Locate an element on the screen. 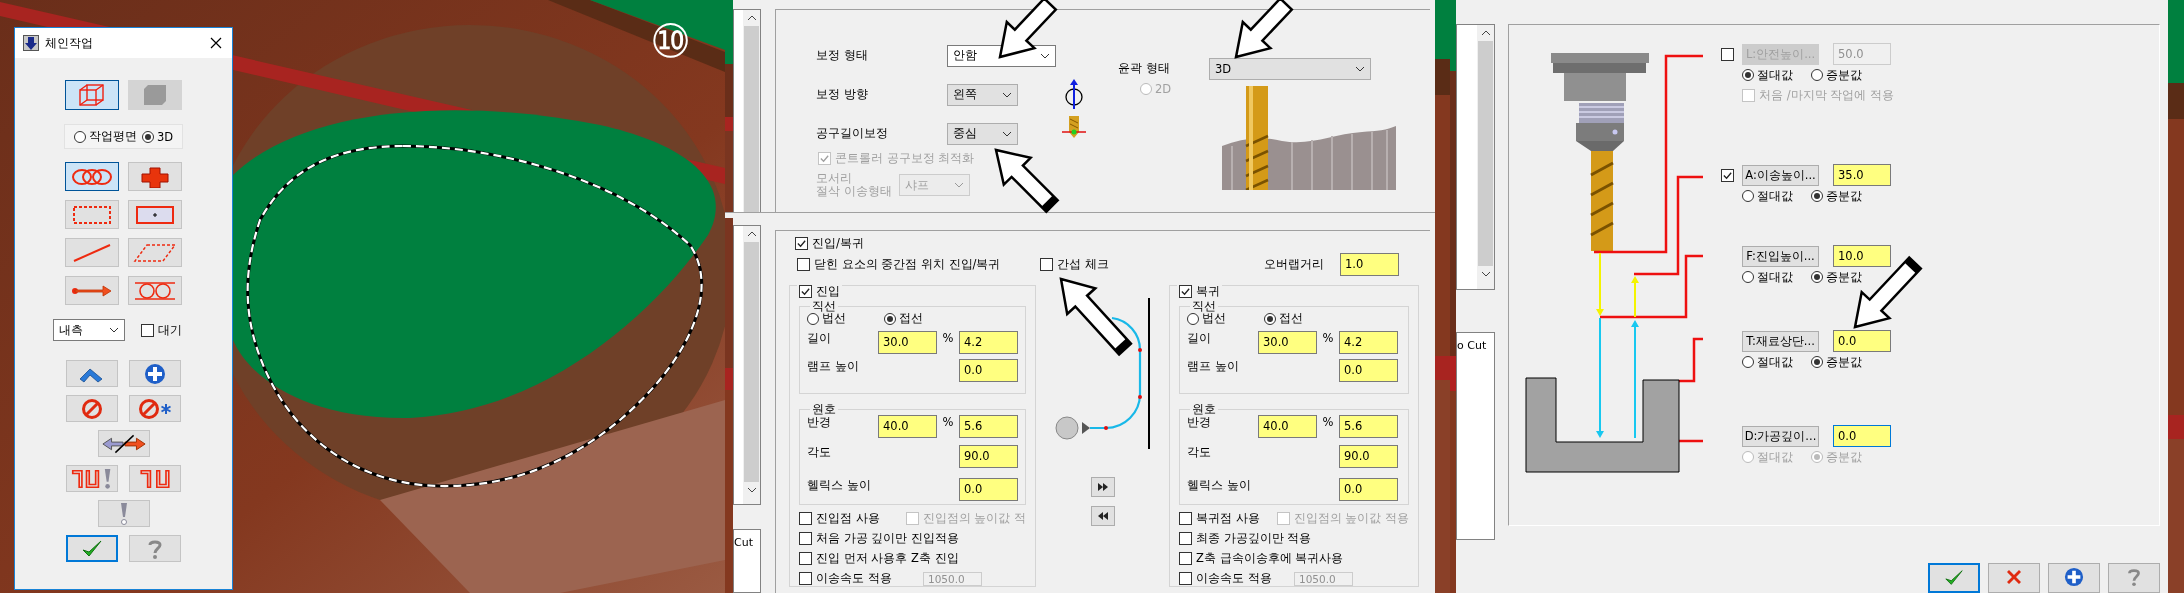  checkbox: 복귀 is located at coordinates (1199, 291).